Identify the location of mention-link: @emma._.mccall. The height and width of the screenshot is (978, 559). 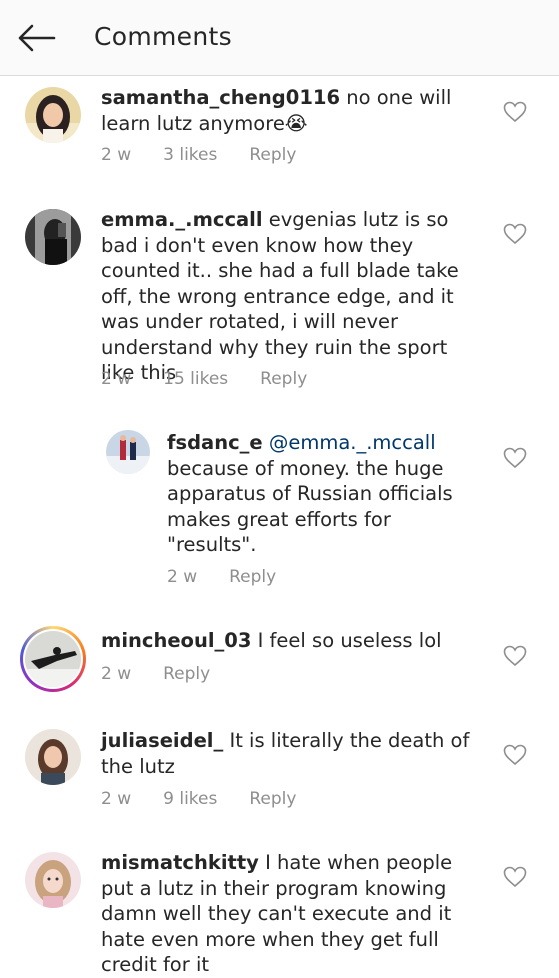
(352, 442).